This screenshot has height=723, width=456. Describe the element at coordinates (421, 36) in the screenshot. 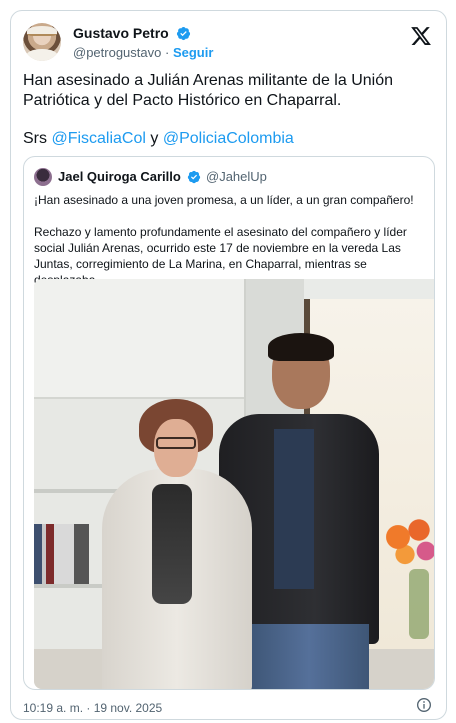

I see `x-logo-icon` at that location.